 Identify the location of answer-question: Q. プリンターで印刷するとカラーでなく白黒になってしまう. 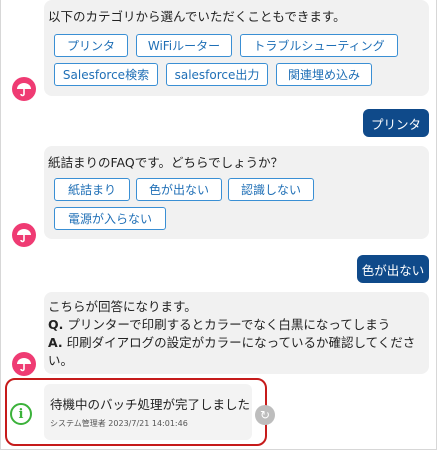
(229, 325).